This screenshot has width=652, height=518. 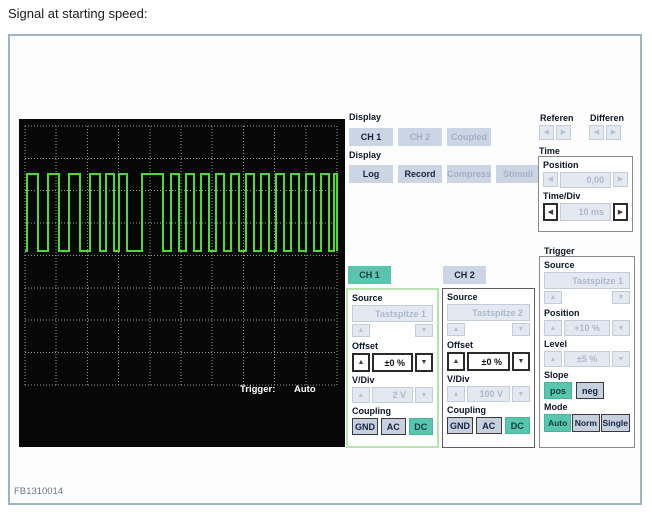 What do you see at coordinates (518, 174) in the screenshot?
I see `display-stimuli-button: Stimuli` at bounding box center [518, 174].